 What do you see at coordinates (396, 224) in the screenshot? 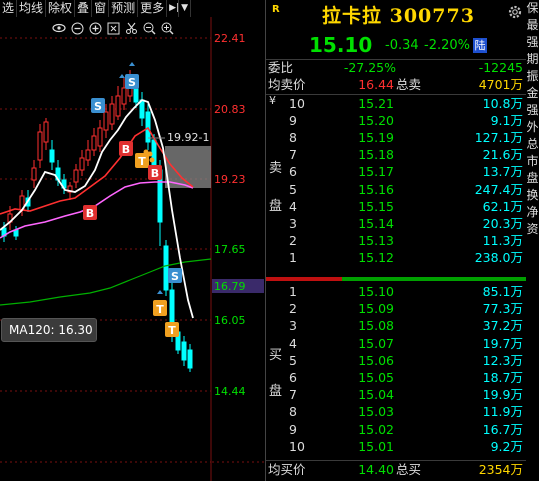
I see `sell-level-row: 3 15.14 20.3万` at bounding box center [396, 224].